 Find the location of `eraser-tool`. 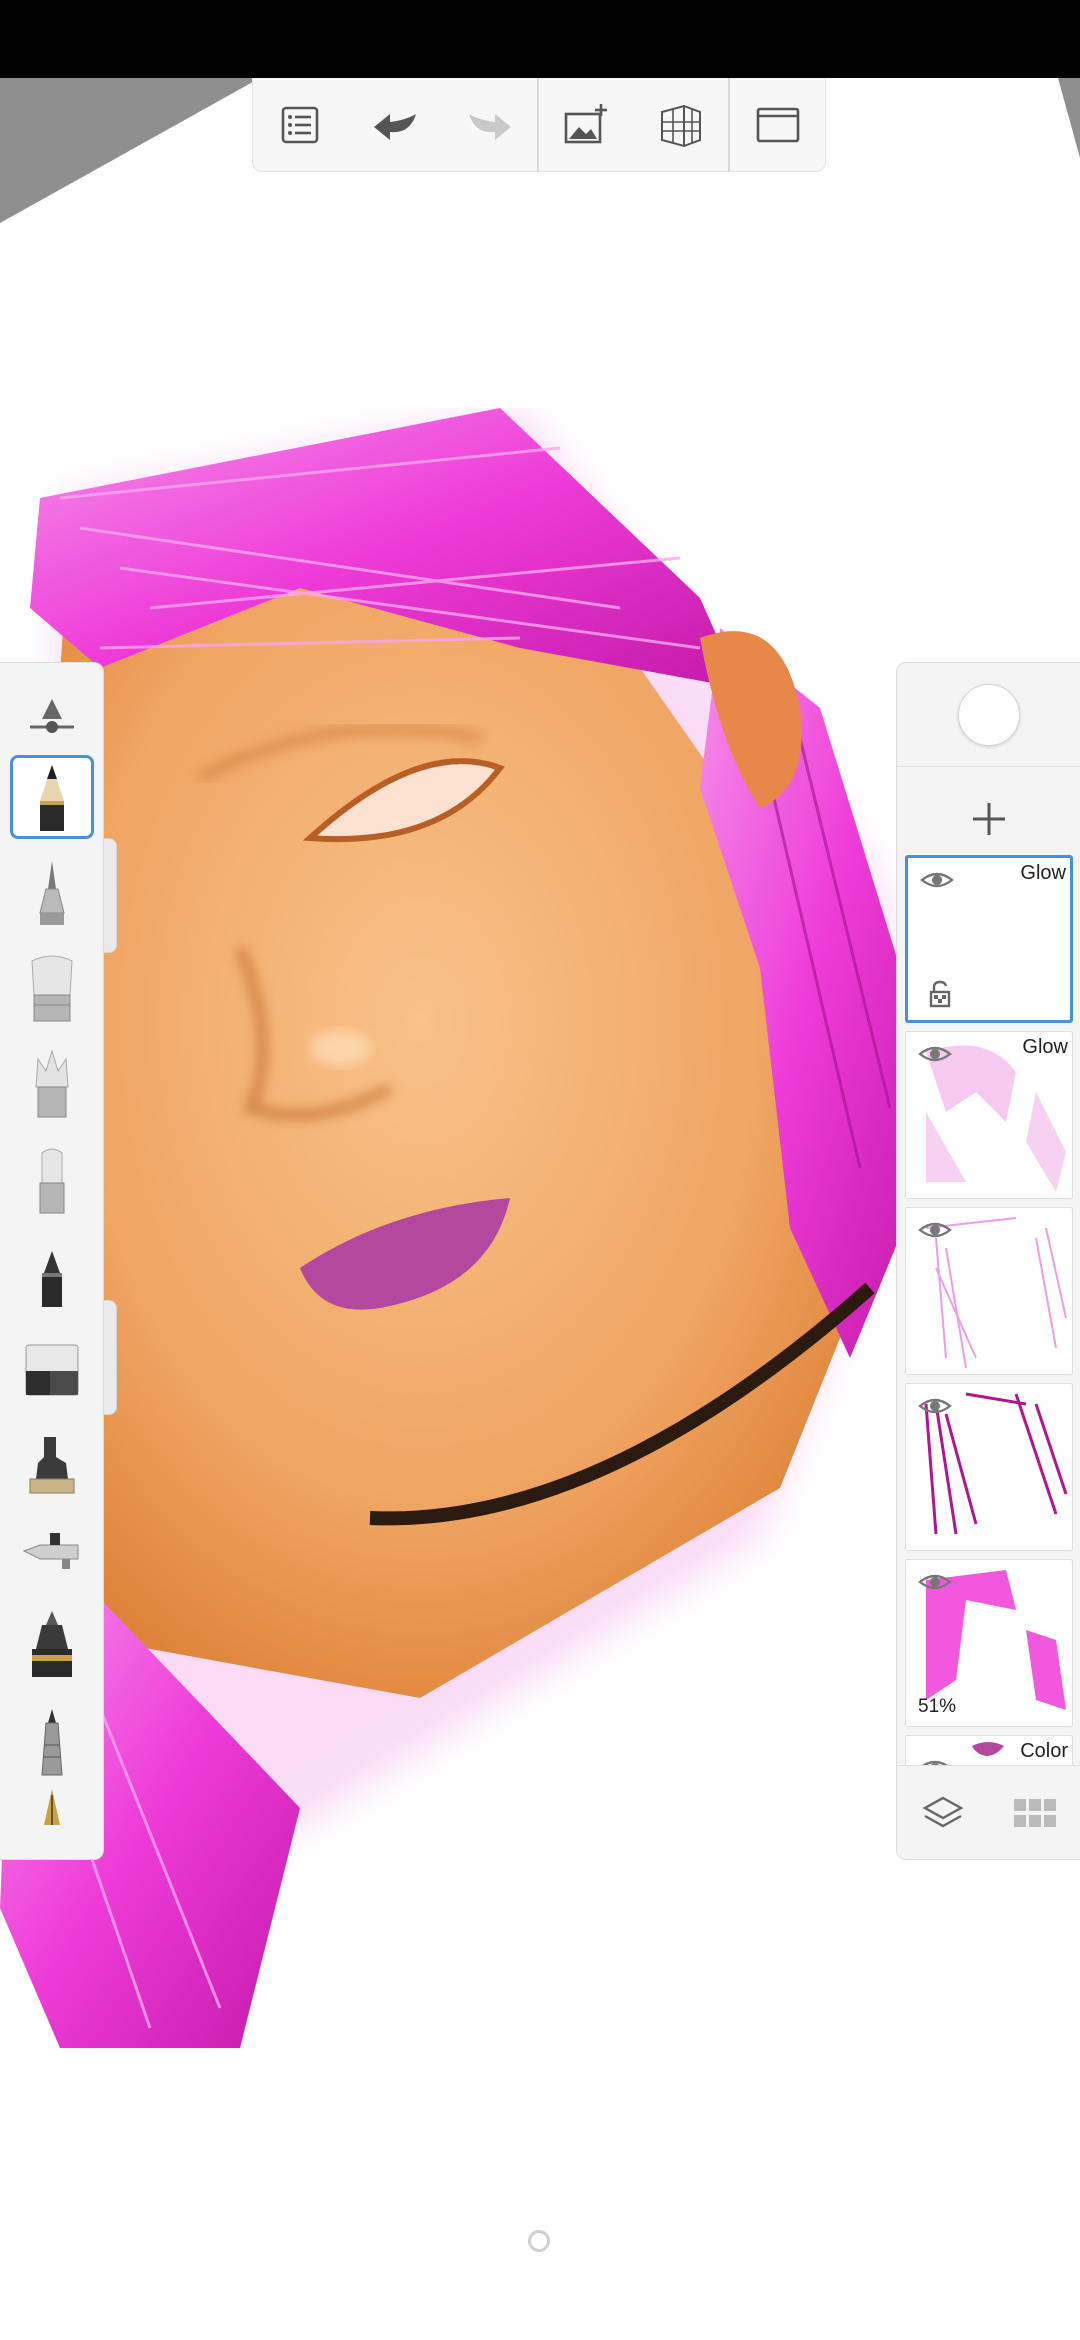

eraser-tool is located at coordinates (52, 1369).